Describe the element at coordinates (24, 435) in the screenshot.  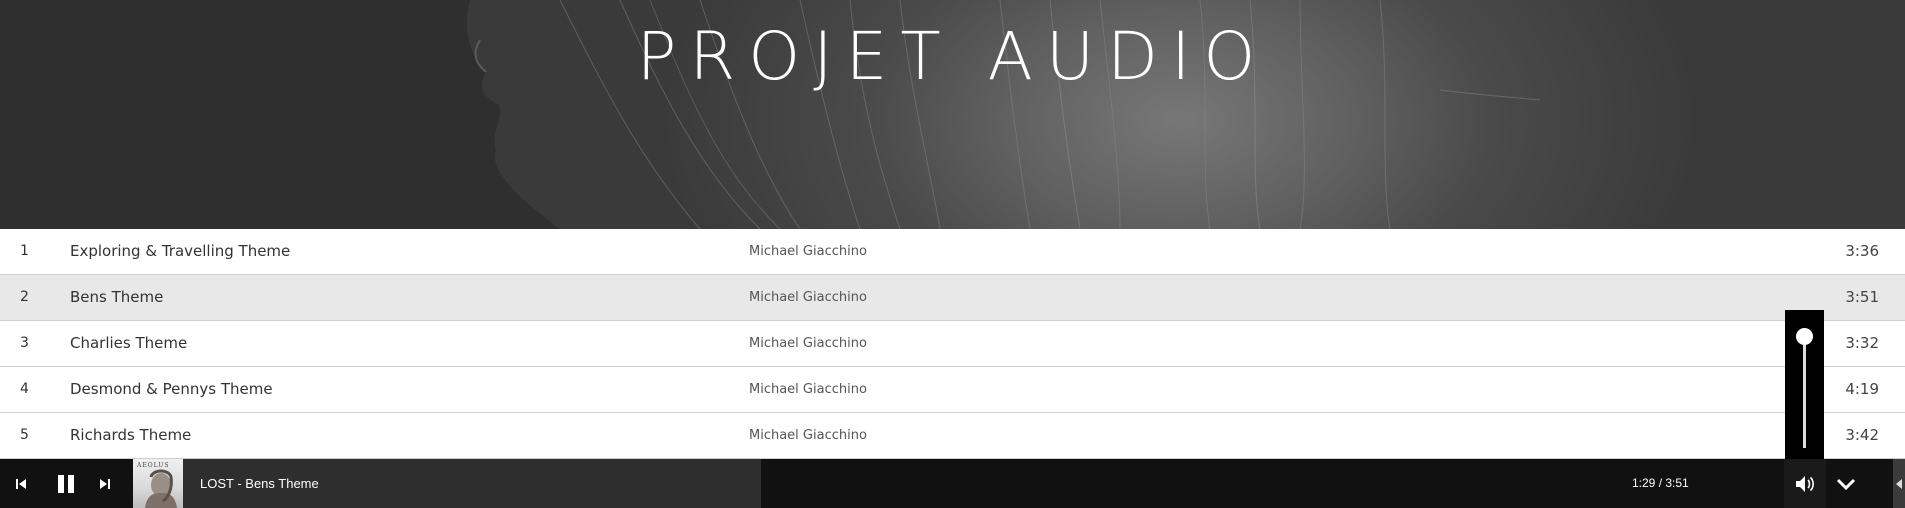
I see `track-number: 5` at that location.